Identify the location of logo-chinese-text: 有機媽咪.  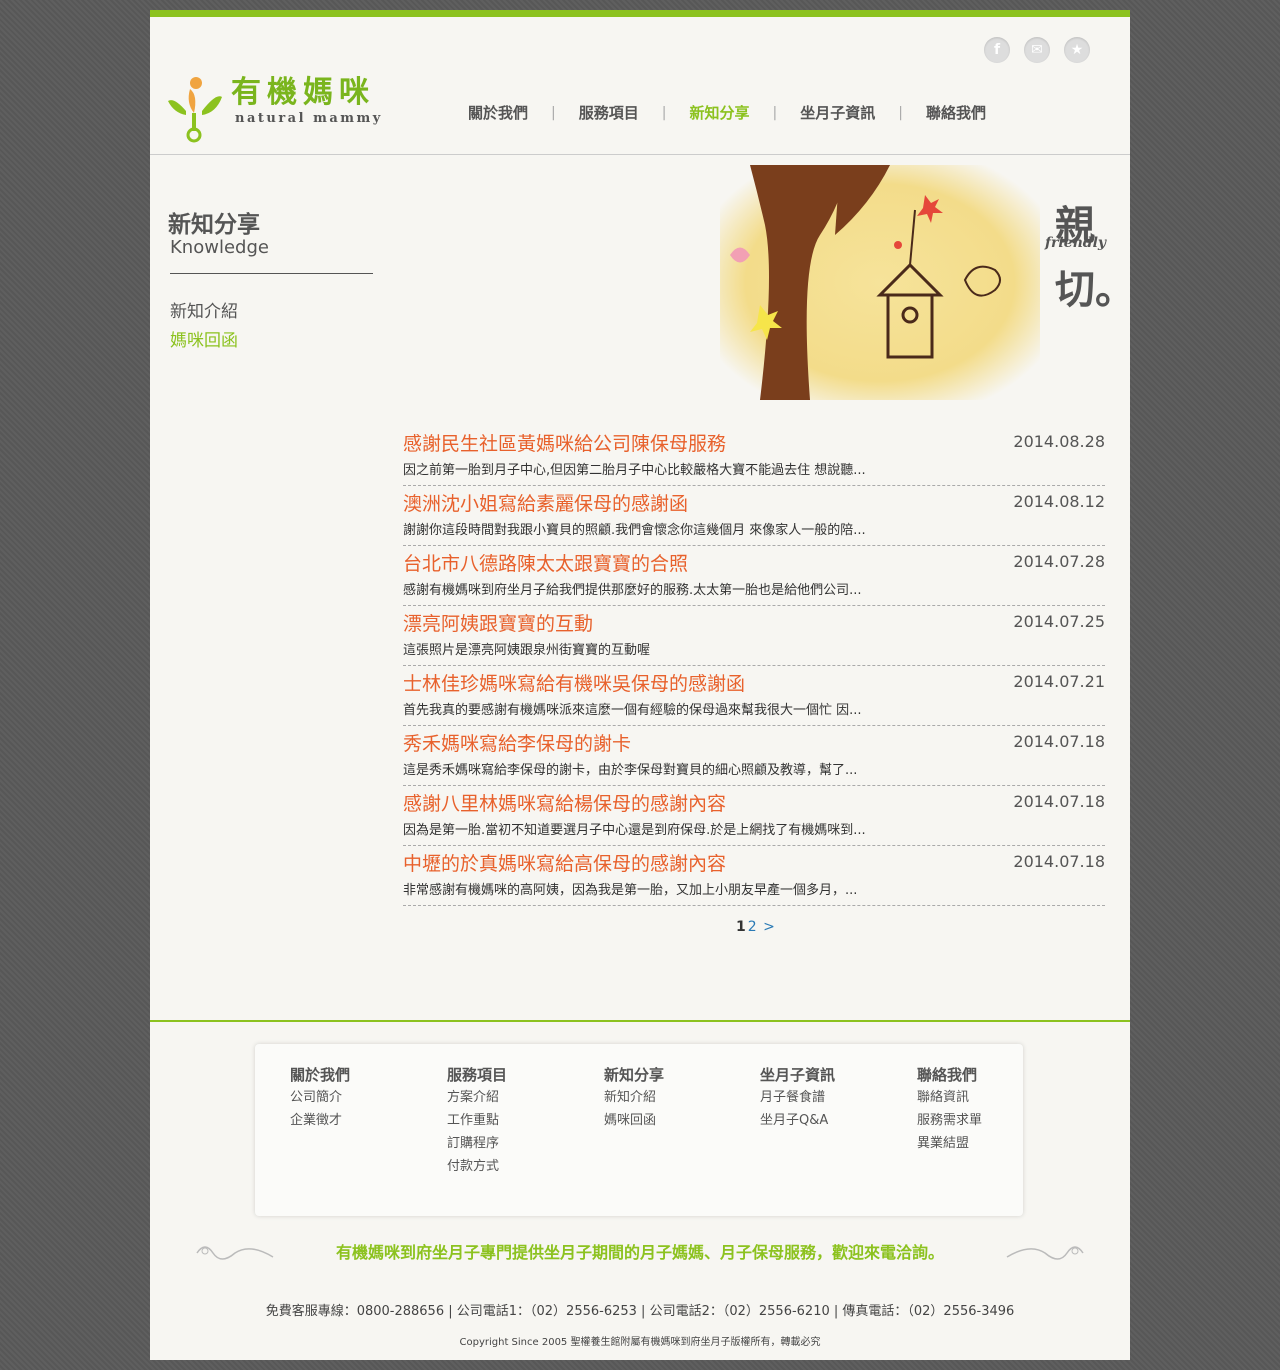
(303, 92).